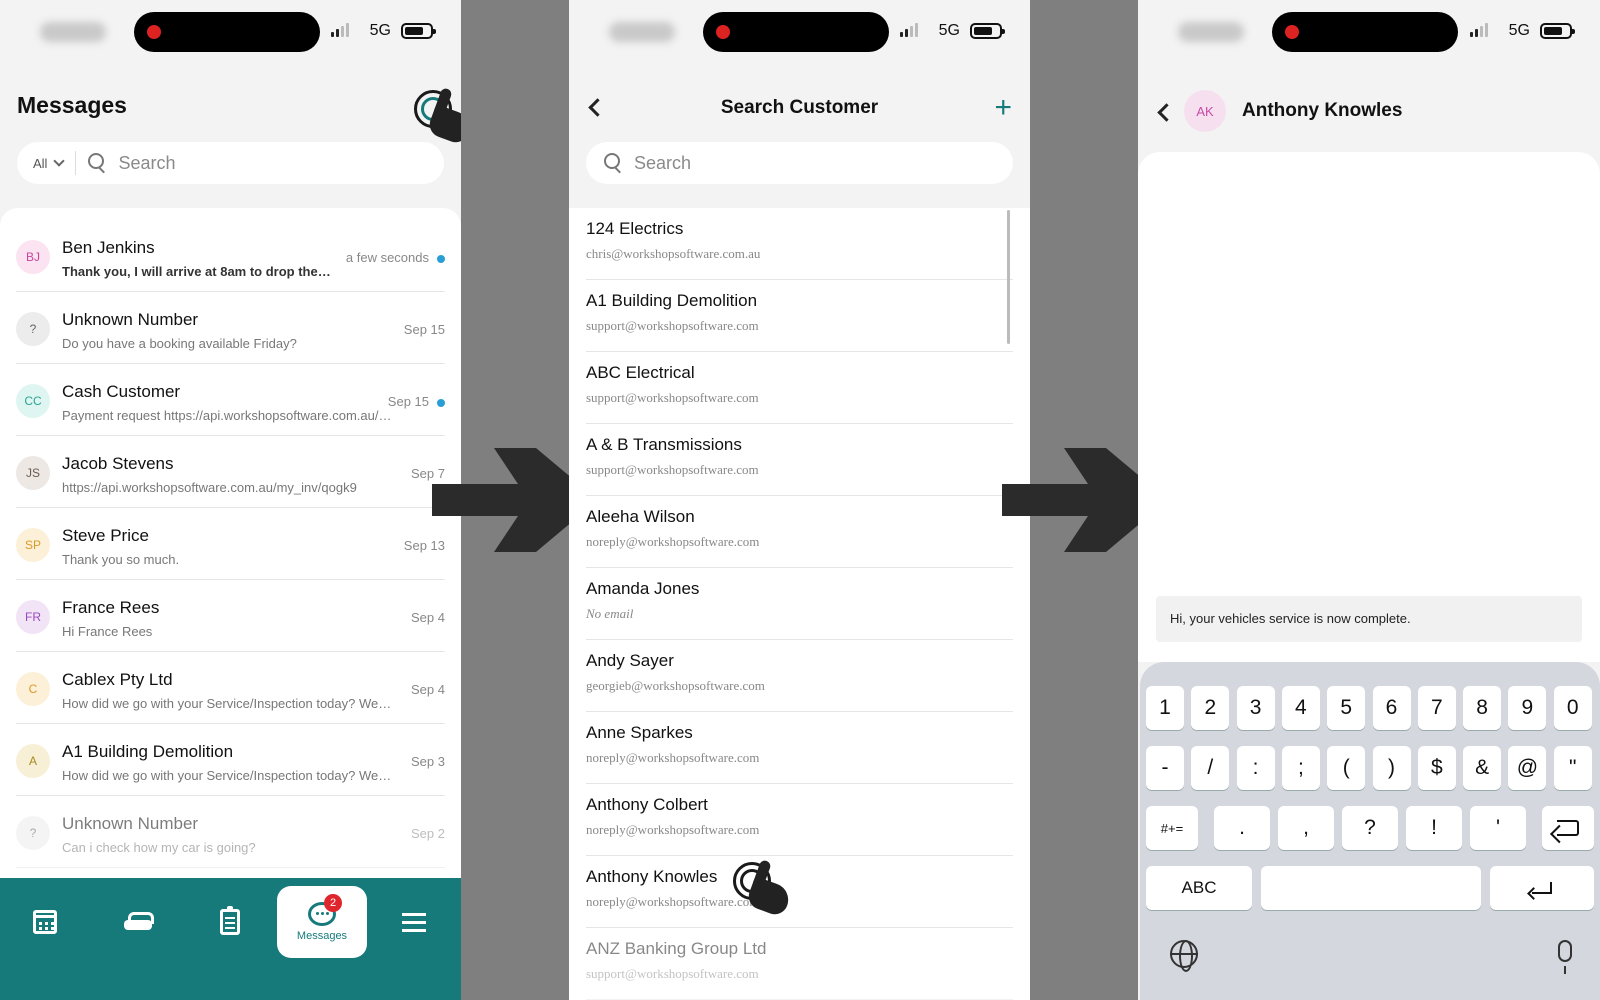 This screenshot has width=1600, height=1000. Describe the element at coordinates (1371, 888) in the screenshot. I see `space-key` at that location.